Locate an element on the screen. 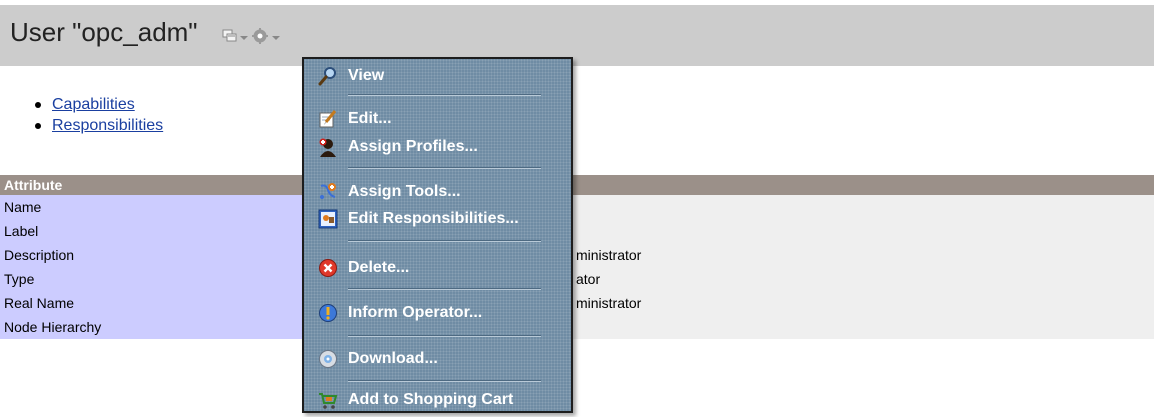 The width and height of the screenshot is (1154, 417). responsibilities-icon is located at coordinates (328, 219).